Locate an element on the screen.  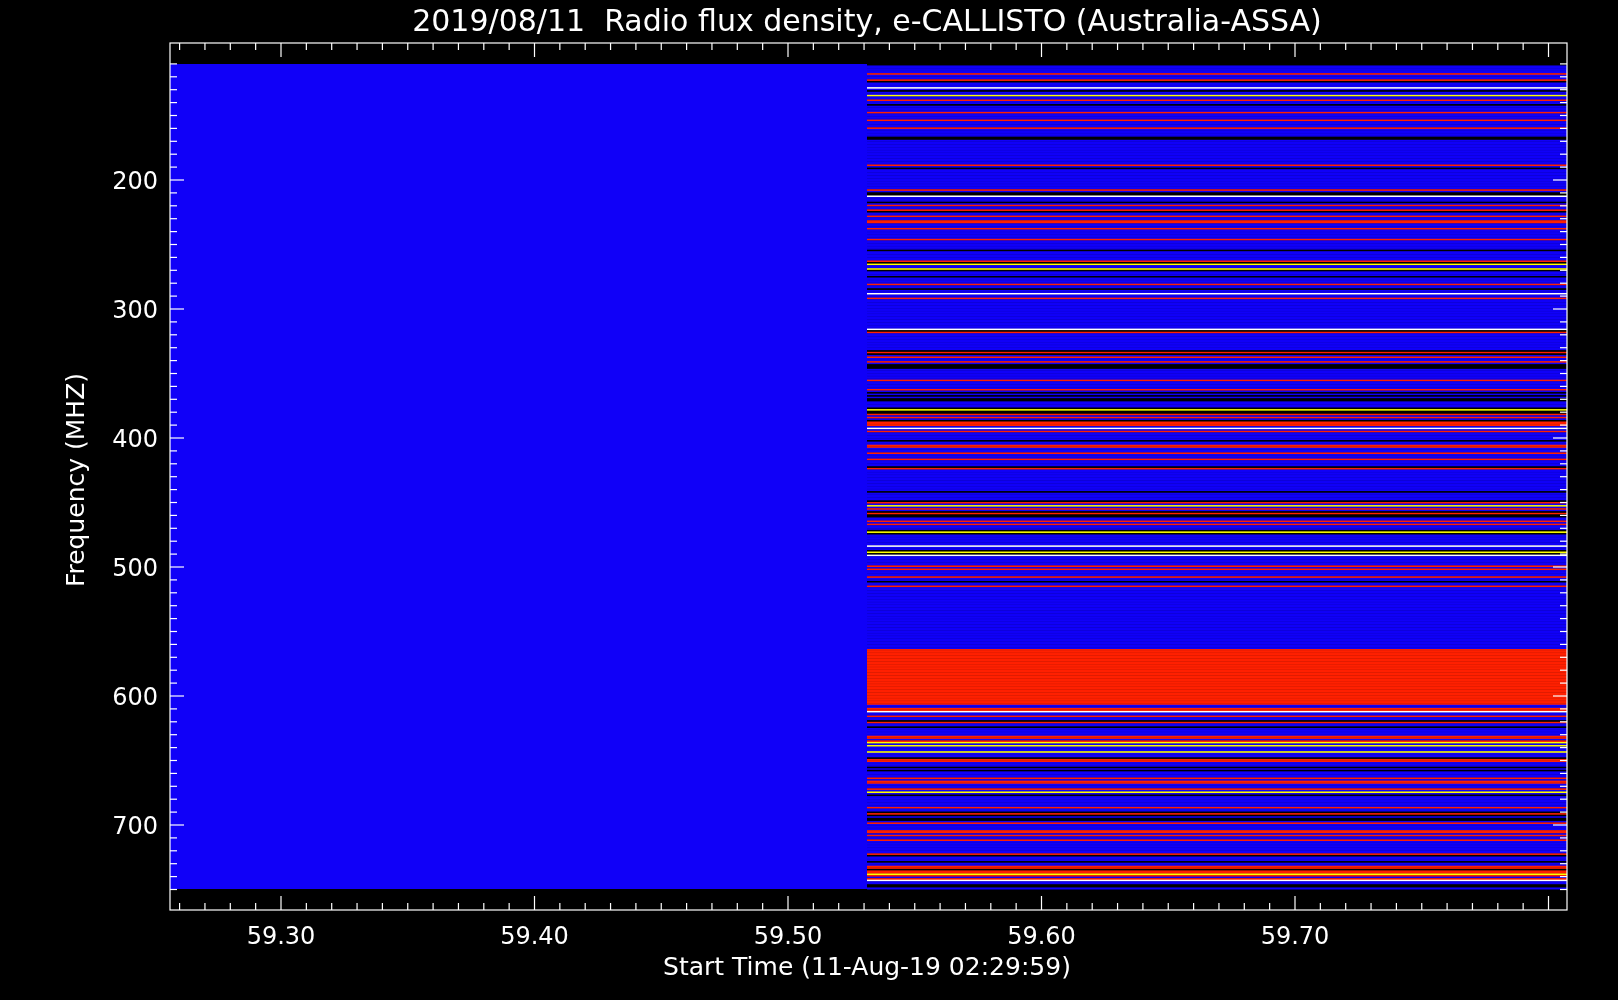
axis-label: Start Time (11-Aug-19 02:29:59) is located at coordinates (867, 966).